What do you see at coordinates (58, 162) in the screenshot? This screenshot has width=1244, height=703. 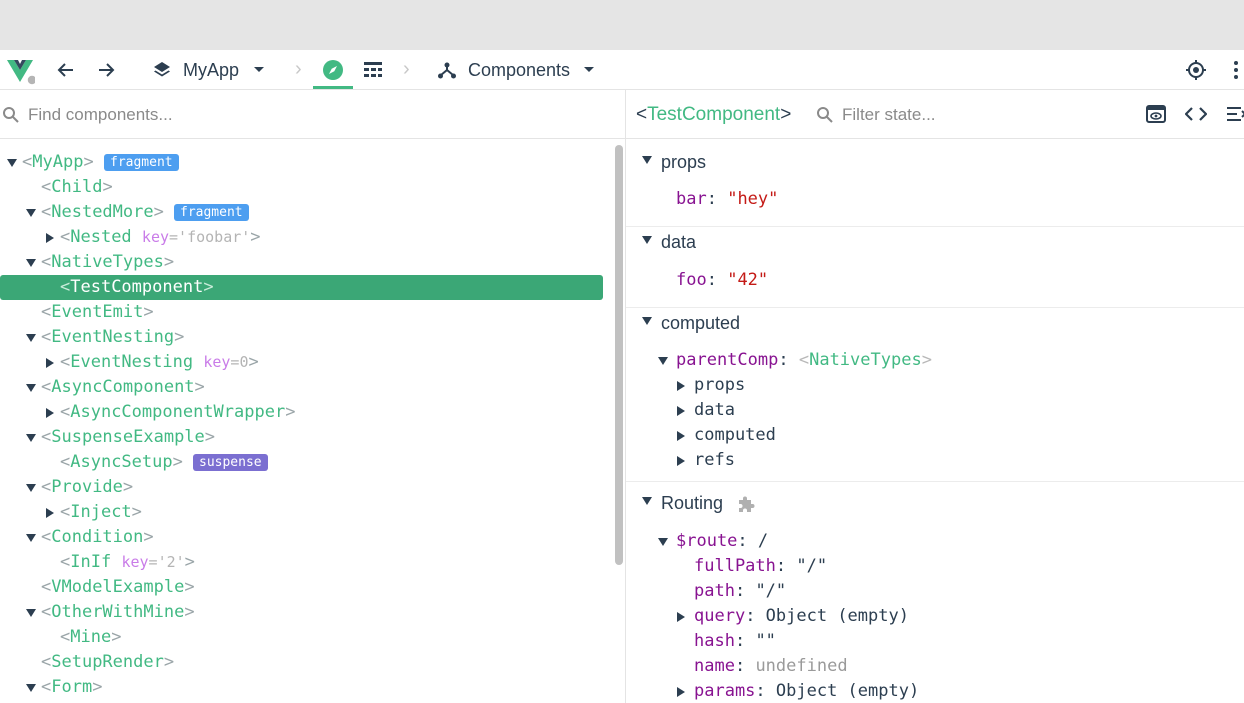 I see `component-name: <MyApp>` at bounding box center [58, 162].